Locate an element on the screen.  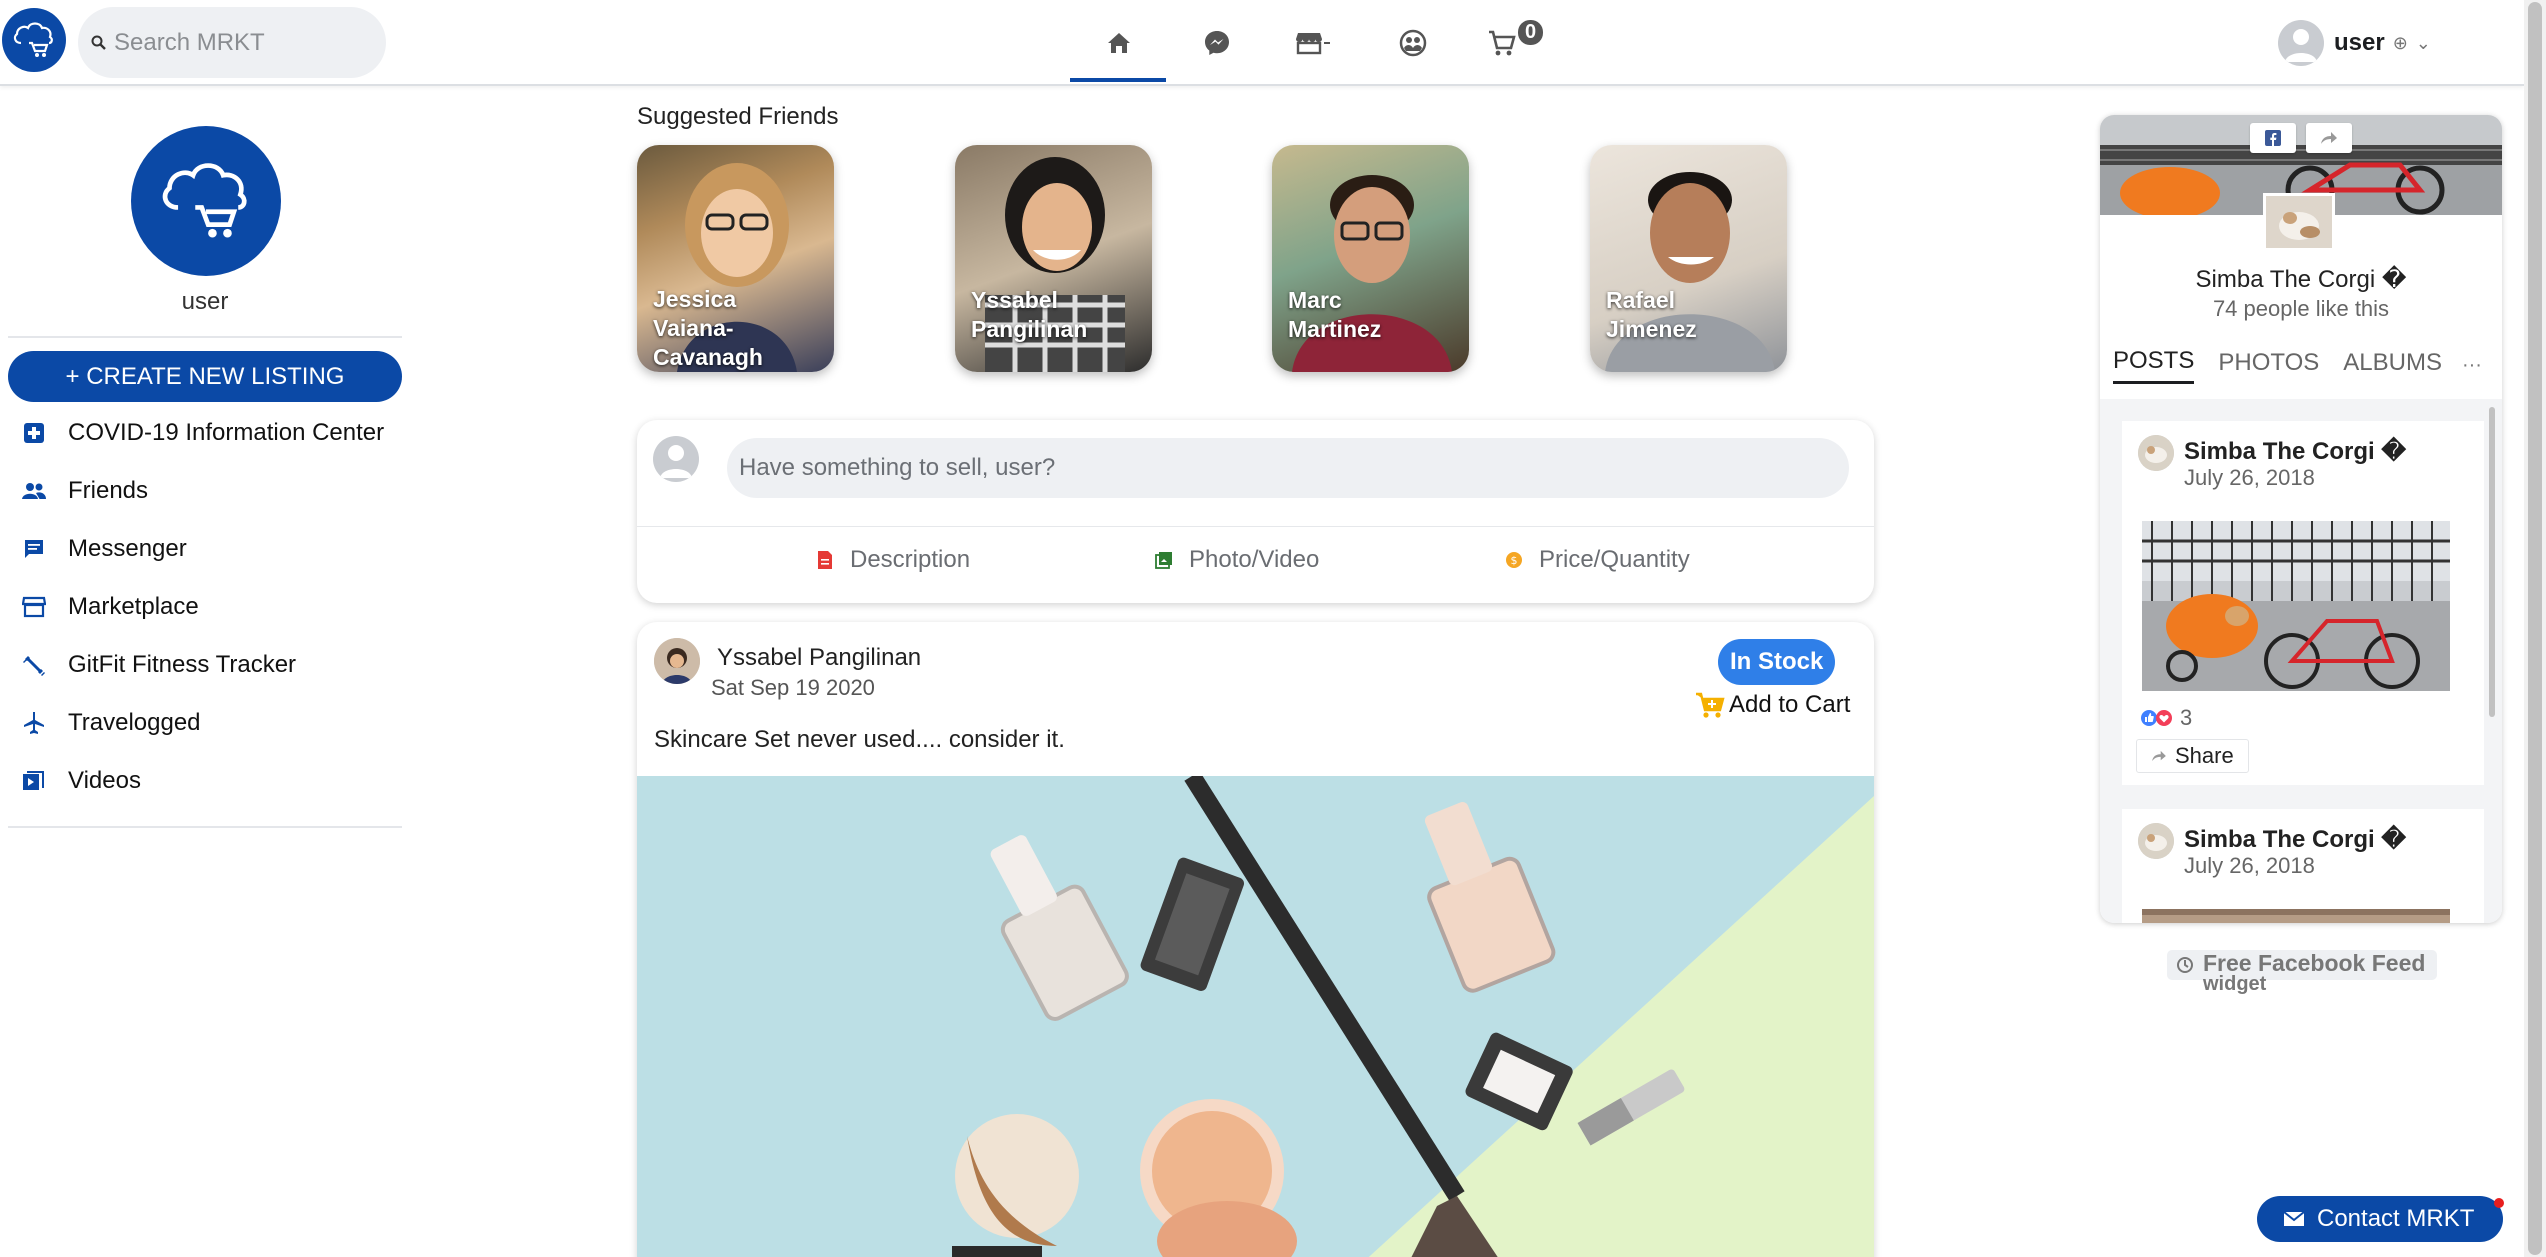
sidebar-item-covid: COVID-19 Information Center is located at coordinates (205, 433).